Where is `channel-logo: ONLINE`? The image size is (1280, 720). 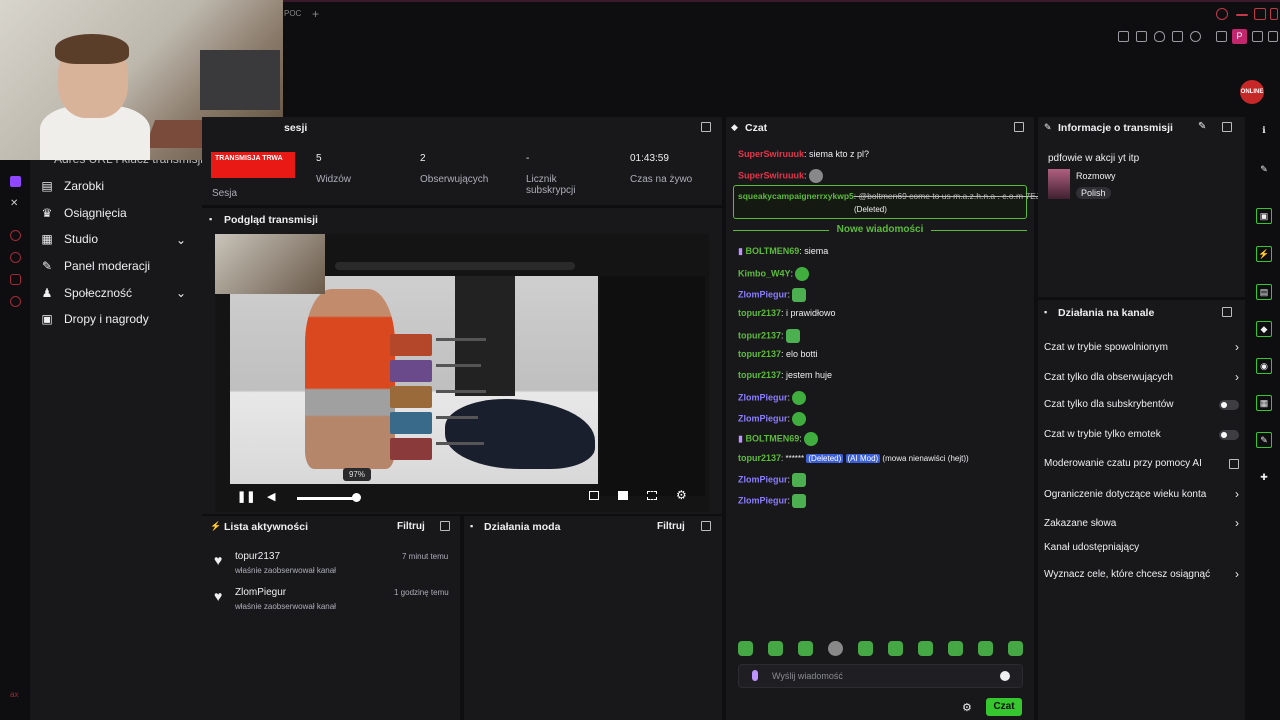
channel-logo: ONLINE is located at coordinates (1252, 92).